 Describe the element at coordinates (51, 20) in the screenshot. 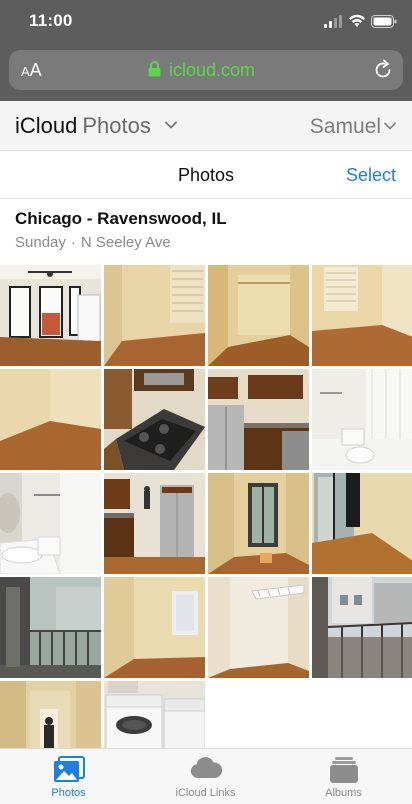

I see `status-time: 11:00` at that location.